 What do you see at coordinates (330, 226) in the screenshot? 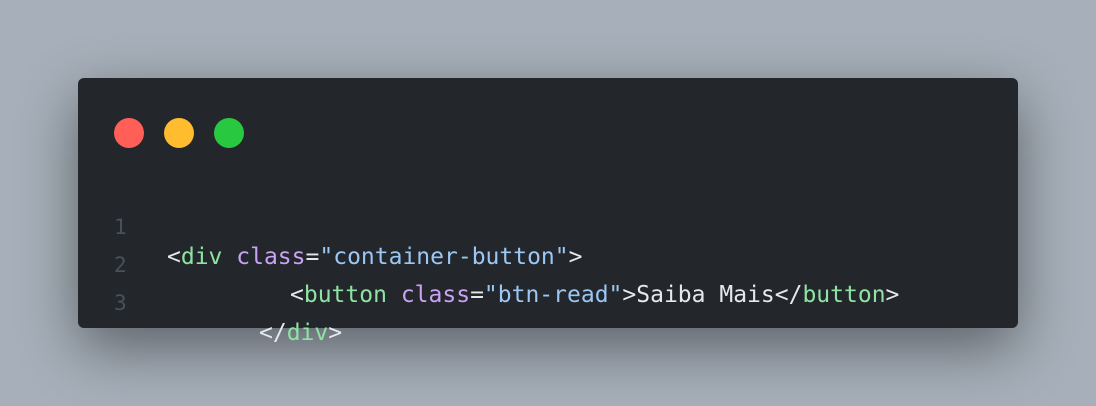
I see `code-line-1: 1 <div class="container-button">` at bounding box center [330, 226].